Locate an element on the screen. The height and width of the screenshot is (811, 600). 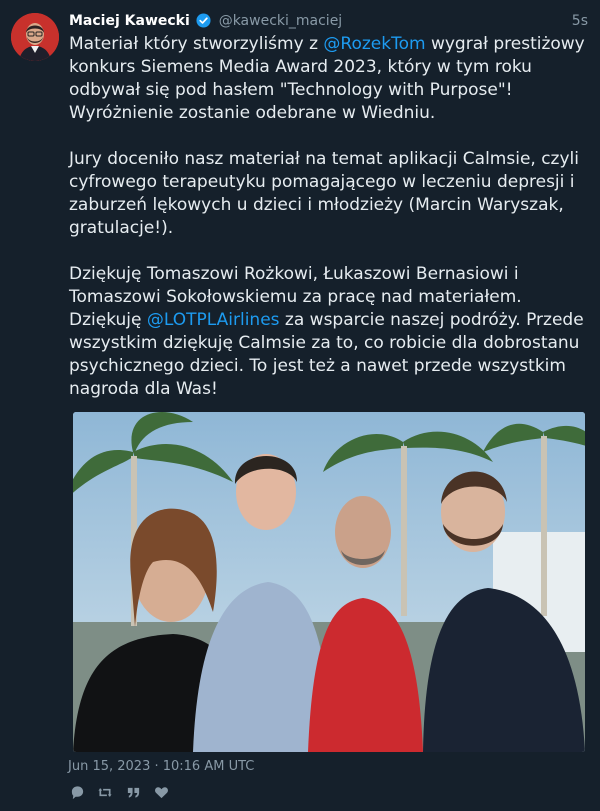
tweet-time: 5s is located at coordinates (580, 21).